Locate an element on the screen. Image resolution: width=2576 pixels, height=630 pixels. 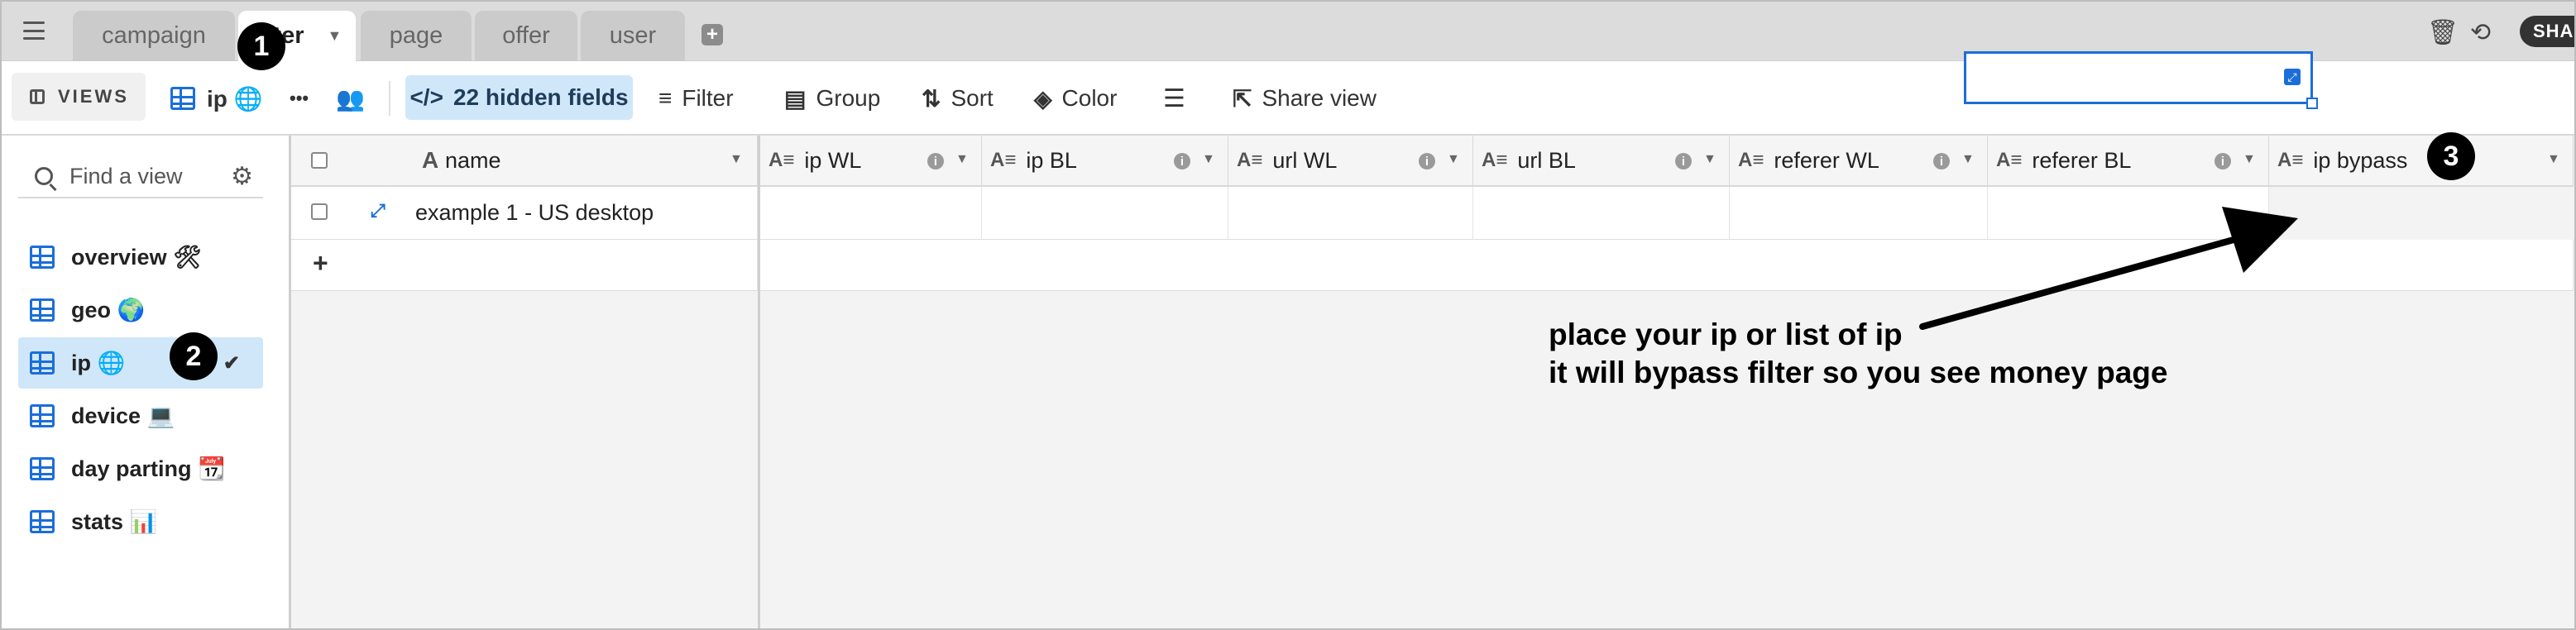
sidebar-item-geo: geo 🌍 is located at coordinates (140, 310).